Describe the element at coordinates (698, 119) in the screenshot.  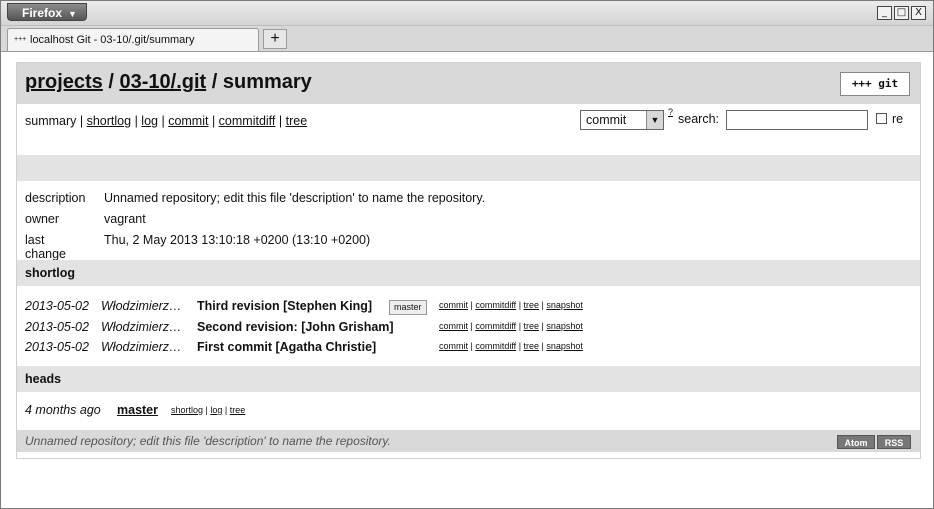
I see `search-label: search:` at that location.